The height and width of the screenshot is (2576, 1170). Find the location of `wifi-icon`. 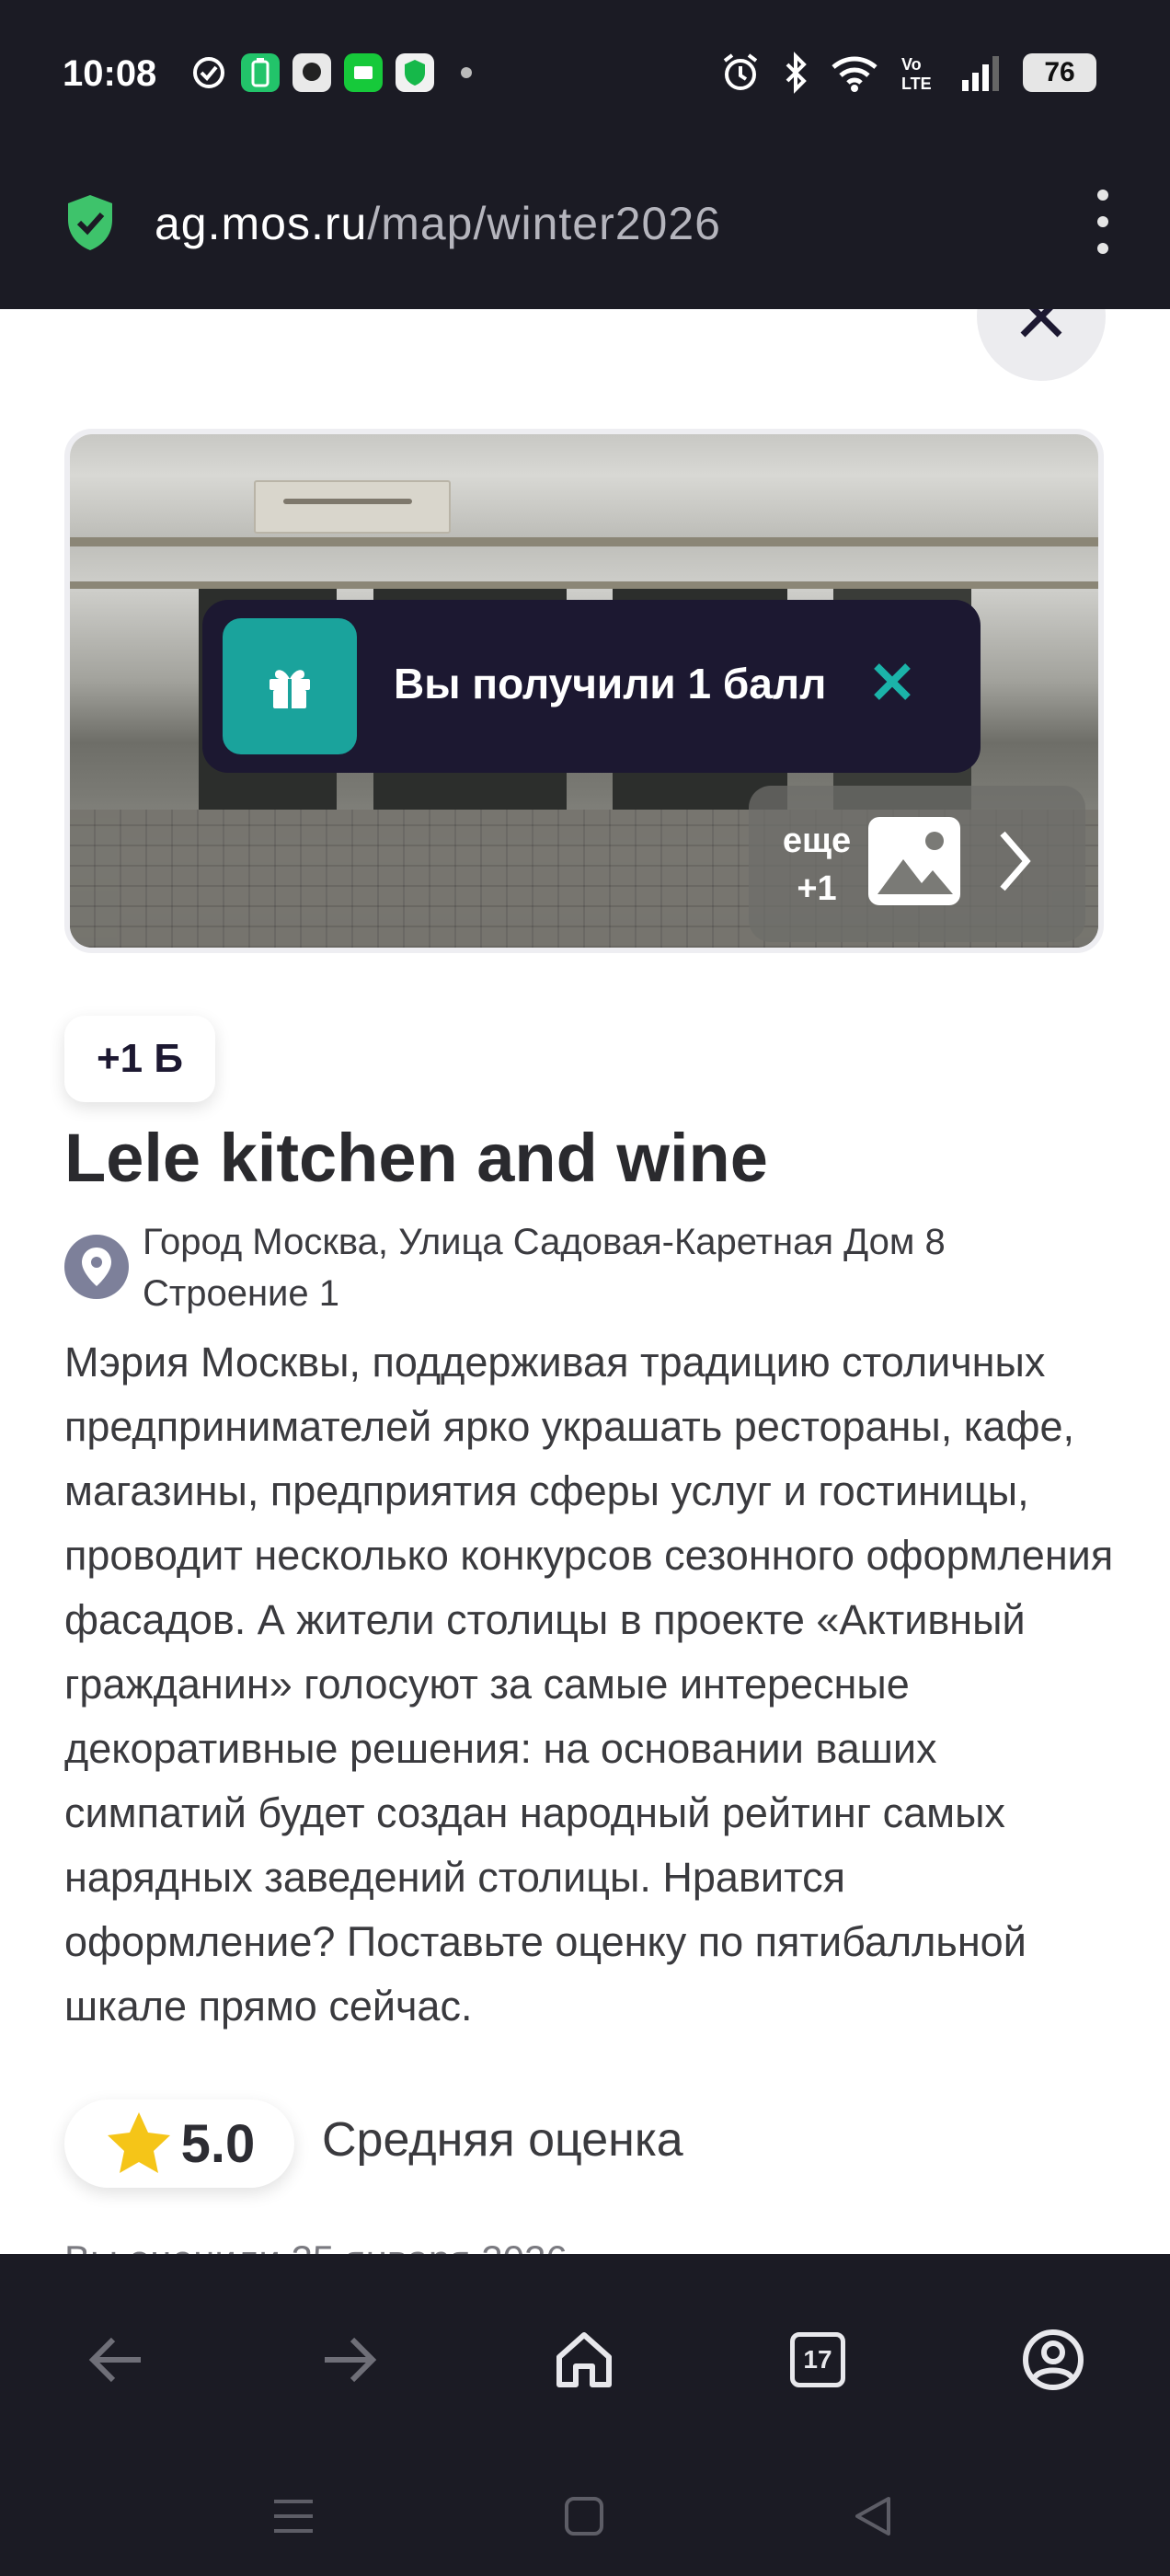

wifi-icon is located at coordinates (855, 74).